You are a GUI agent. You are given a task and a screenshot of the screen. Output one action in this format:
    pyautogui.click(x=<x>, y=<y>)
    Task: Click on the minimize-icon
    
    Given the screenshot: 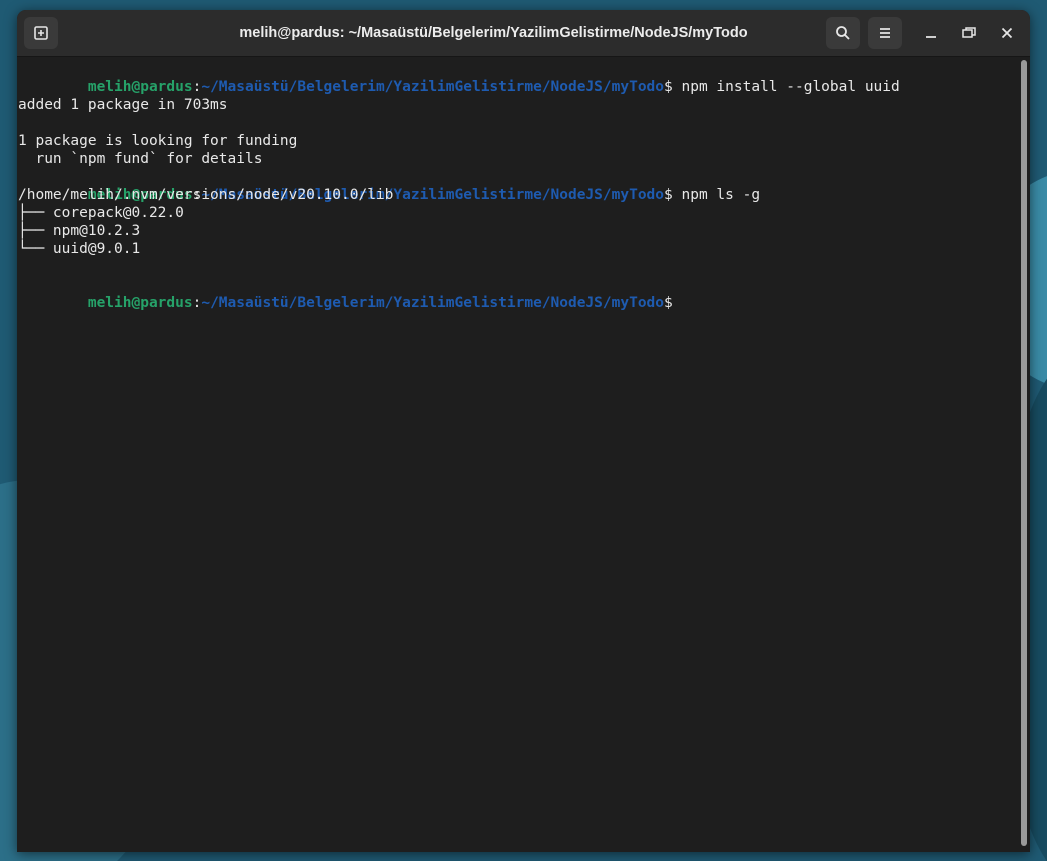 What is the action you would take?
    pyautogui.click(x=931, y=33)
    